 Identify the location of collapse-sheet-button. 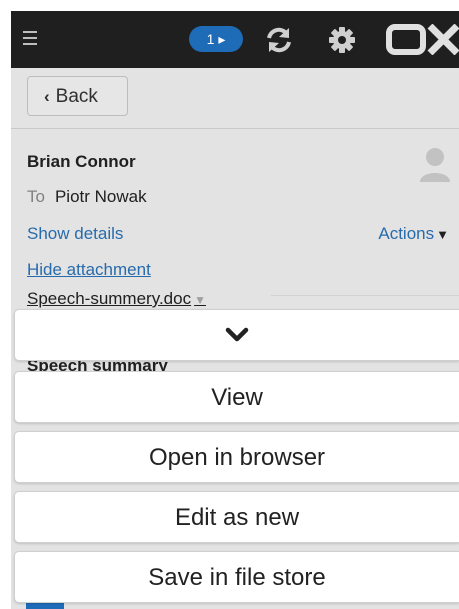
(236, 335).